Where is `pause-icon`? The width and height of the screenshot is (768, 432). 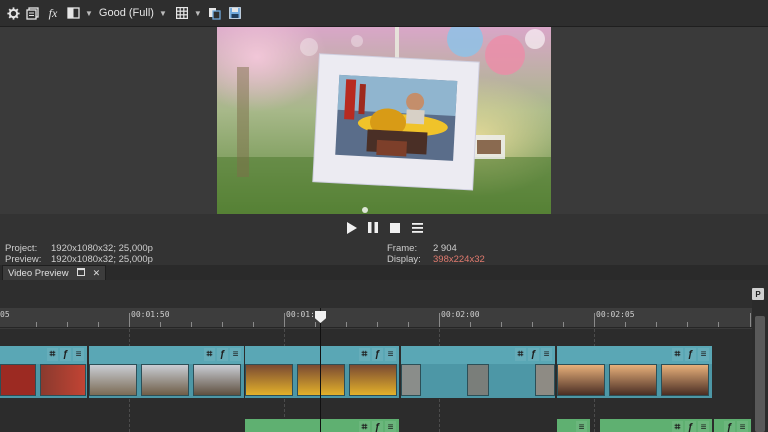 pause-icon is located at coordinates (373, 228).